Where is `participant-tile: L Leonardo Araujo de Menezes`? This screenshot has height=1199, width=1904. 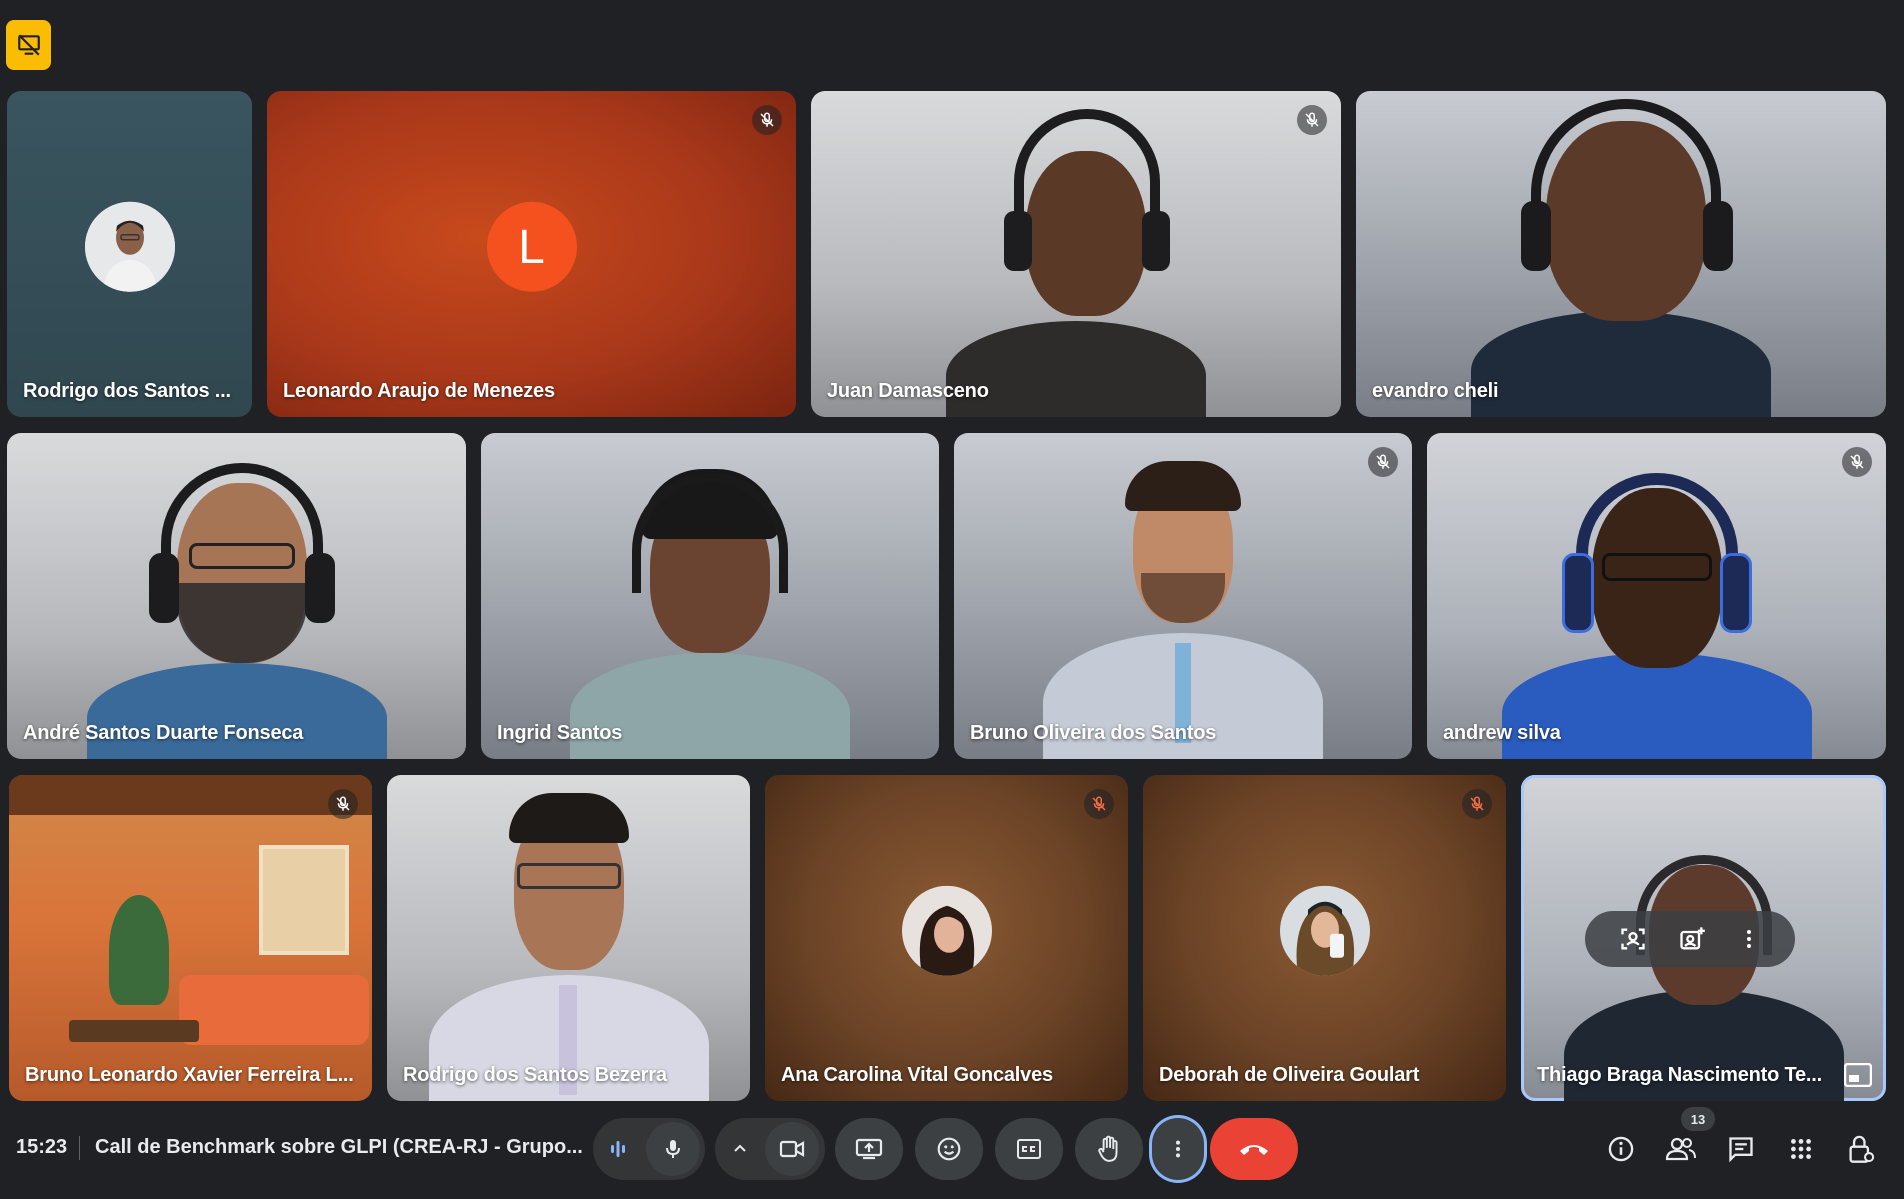 participant-tile: L Leonardo Araujo de Menezes is located at coordinates (531, 254).